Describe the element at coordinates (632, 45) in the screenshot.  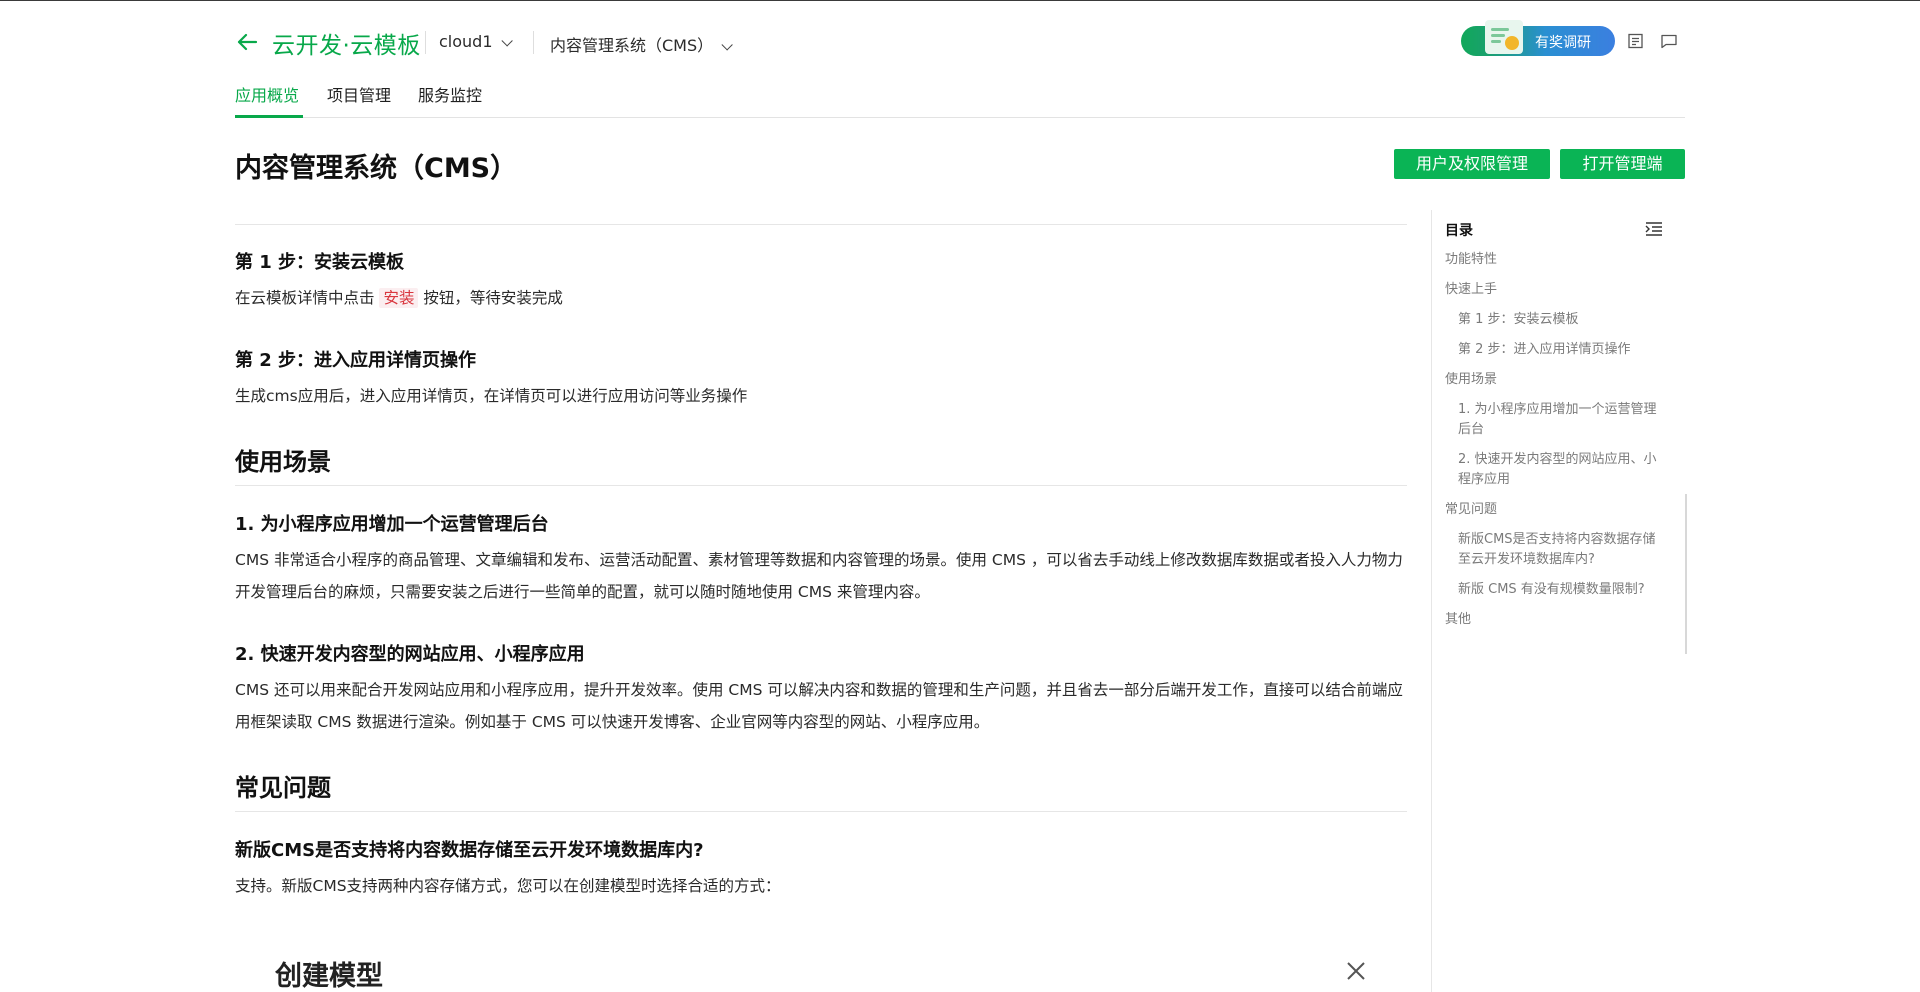
I see `app-dropdown-label: 内容管理系统（CMS）` at that location.